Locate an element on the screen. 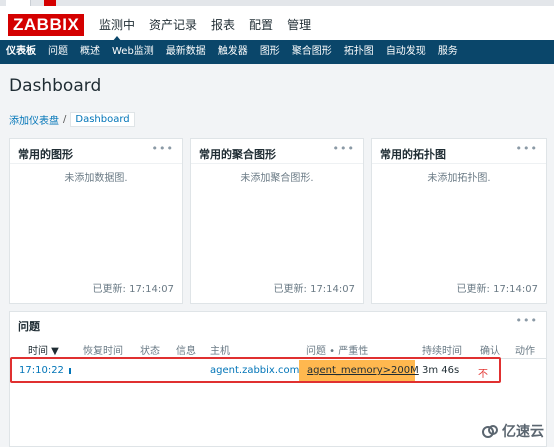 The width and height of the screenshot is (554, 447). sub-menu-discovery: 自动发现 is located at coordinates (406, 52).